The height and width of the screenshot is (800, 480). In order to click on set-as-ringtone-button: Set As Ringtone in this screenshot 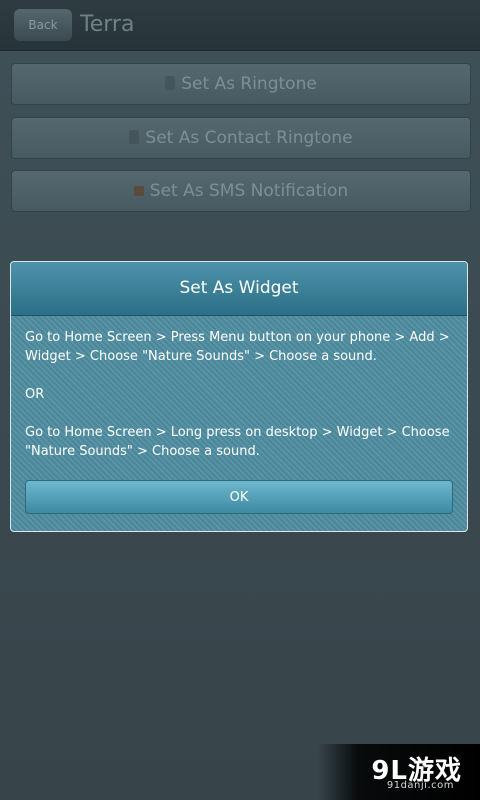, I will do `click(241, 84)`.